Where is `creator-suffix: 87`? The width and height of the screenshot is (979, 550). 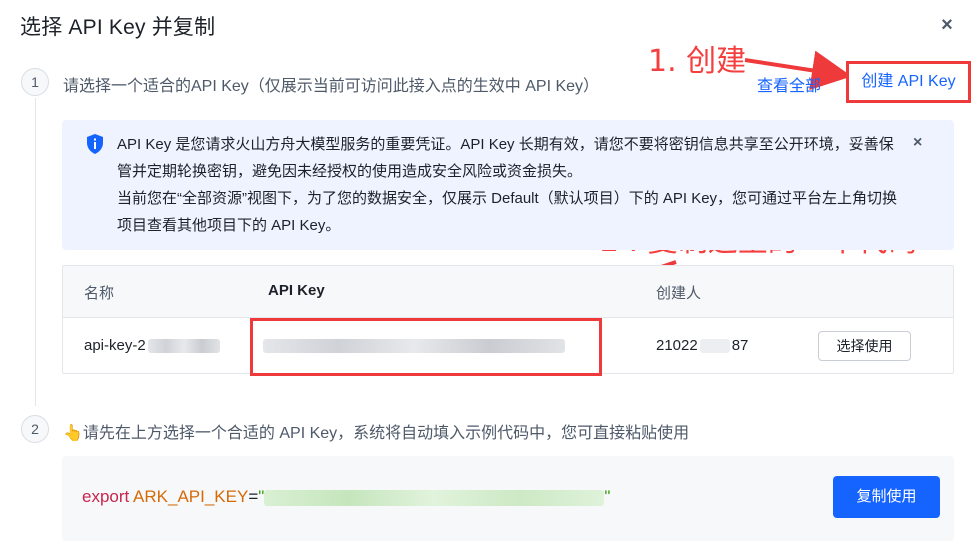
creator-suffix: 87 is located at coordinates (740, 345).